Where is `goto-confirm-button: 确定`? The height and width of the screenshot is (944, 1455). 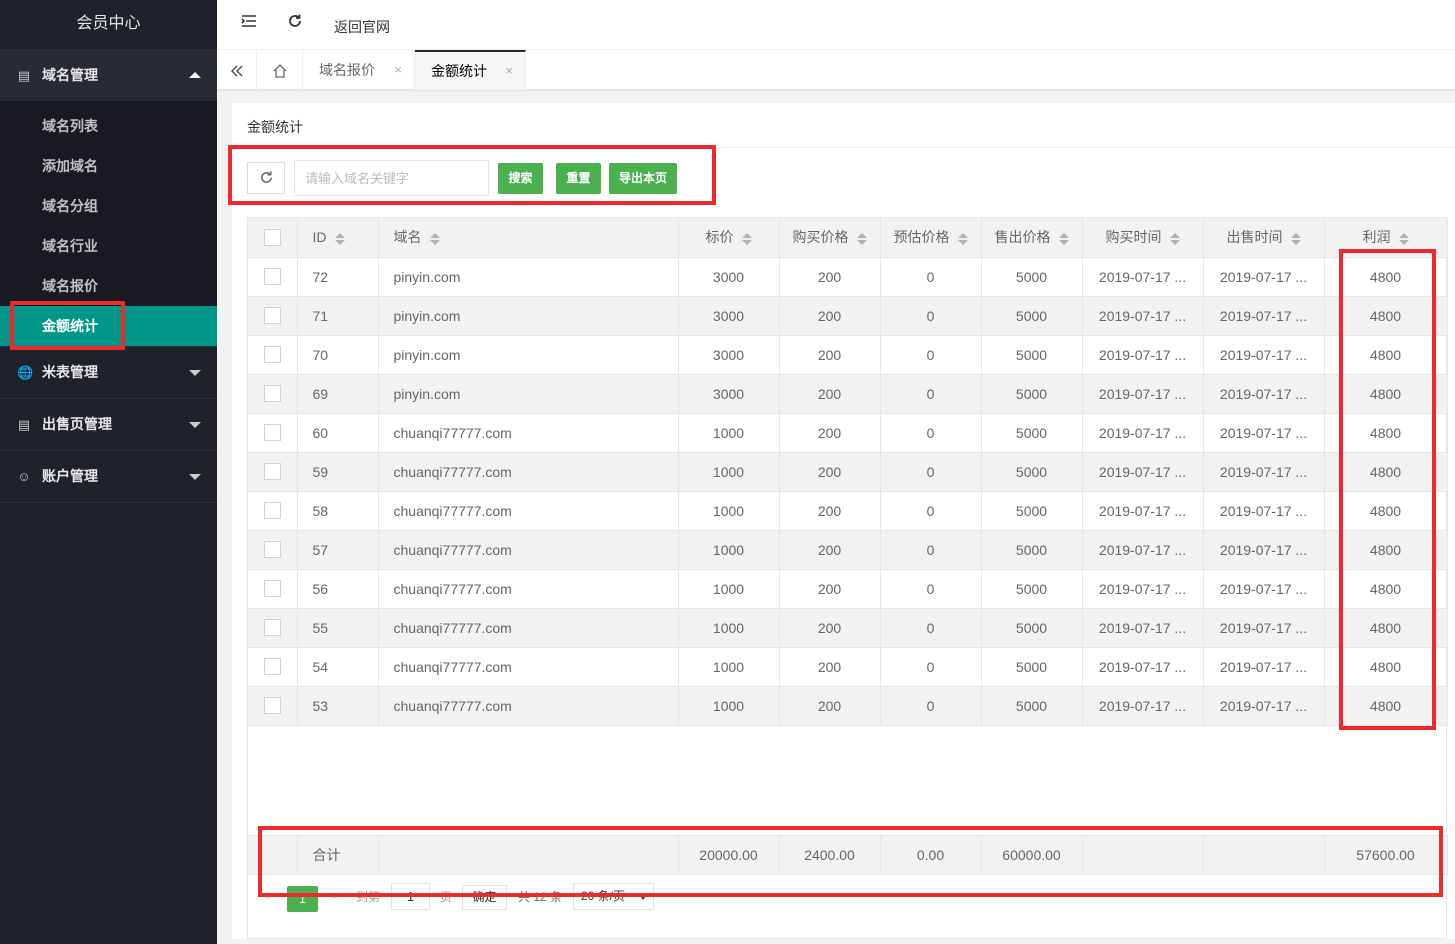 goto-confirm-button: 确定 is located at coordinates (484, 897).